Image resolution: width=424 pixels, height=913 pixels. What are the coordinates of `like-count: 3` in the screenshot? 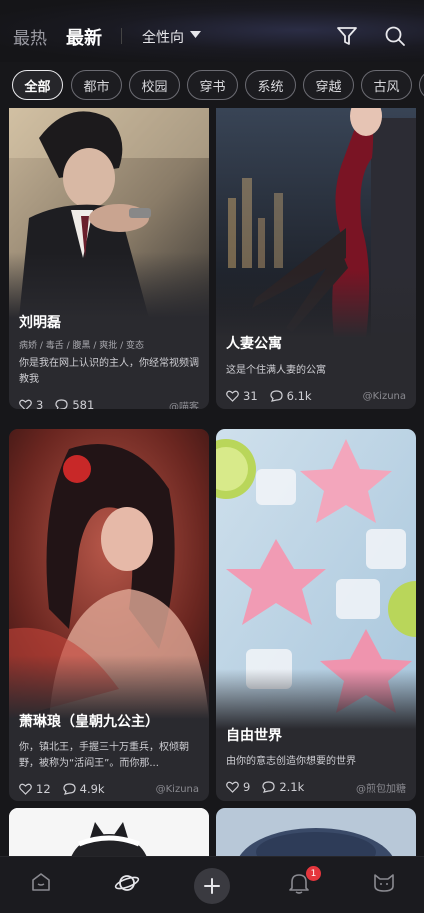 It's located at (40, 403).